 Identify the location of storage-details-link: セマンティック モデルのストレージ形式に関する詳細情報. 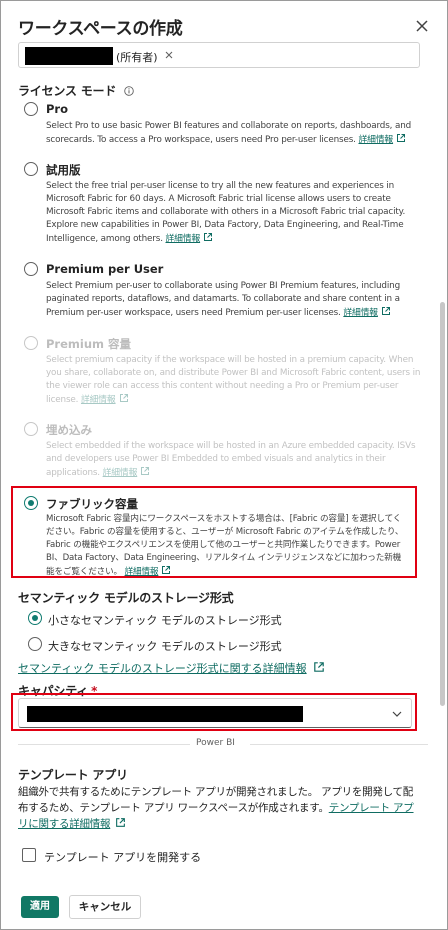
(171, 668).